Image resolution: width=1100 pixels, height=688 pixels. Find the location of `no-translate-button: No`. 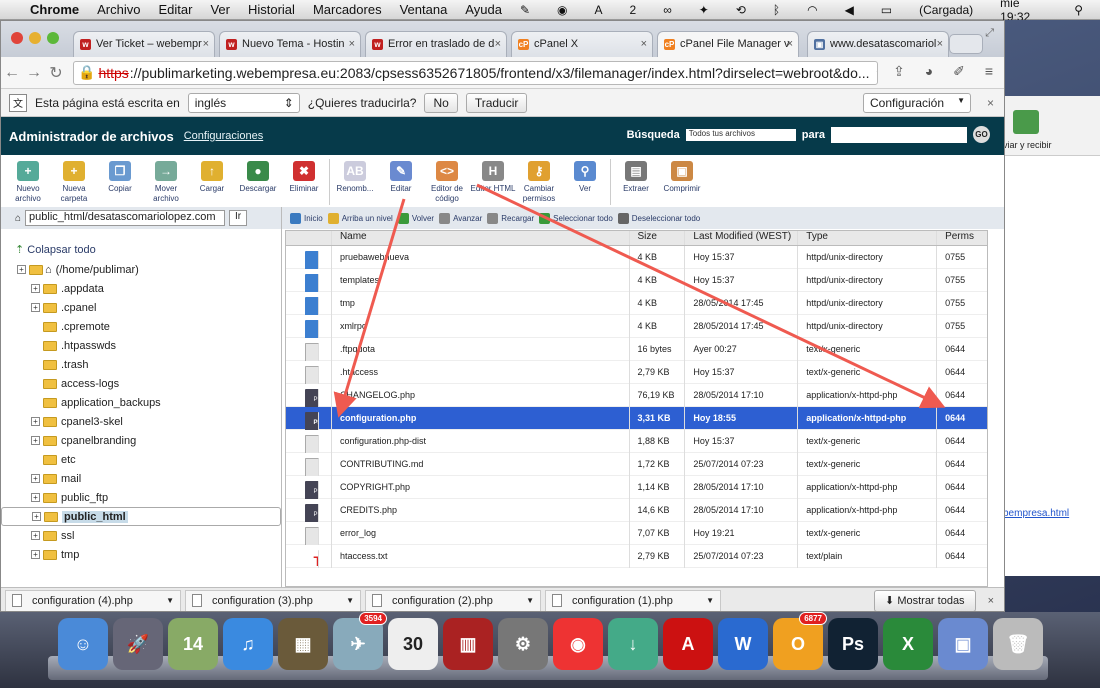

no-translate-button: No is located at coordinates (441, 102).